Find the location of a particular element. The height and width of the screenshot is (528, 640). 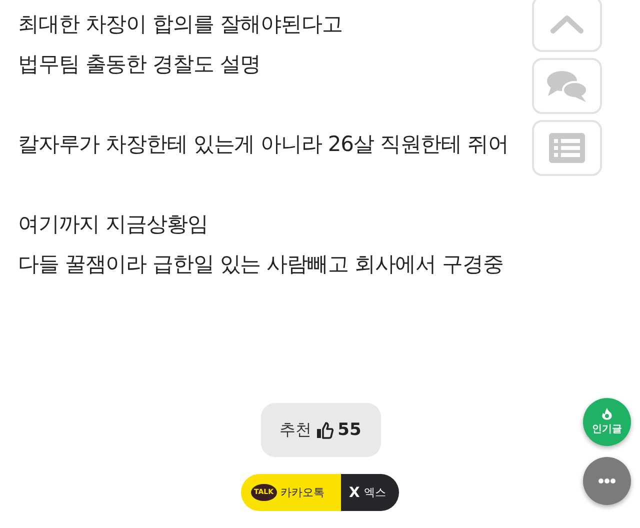

x-logo: X is located at coordinates (354, 492).